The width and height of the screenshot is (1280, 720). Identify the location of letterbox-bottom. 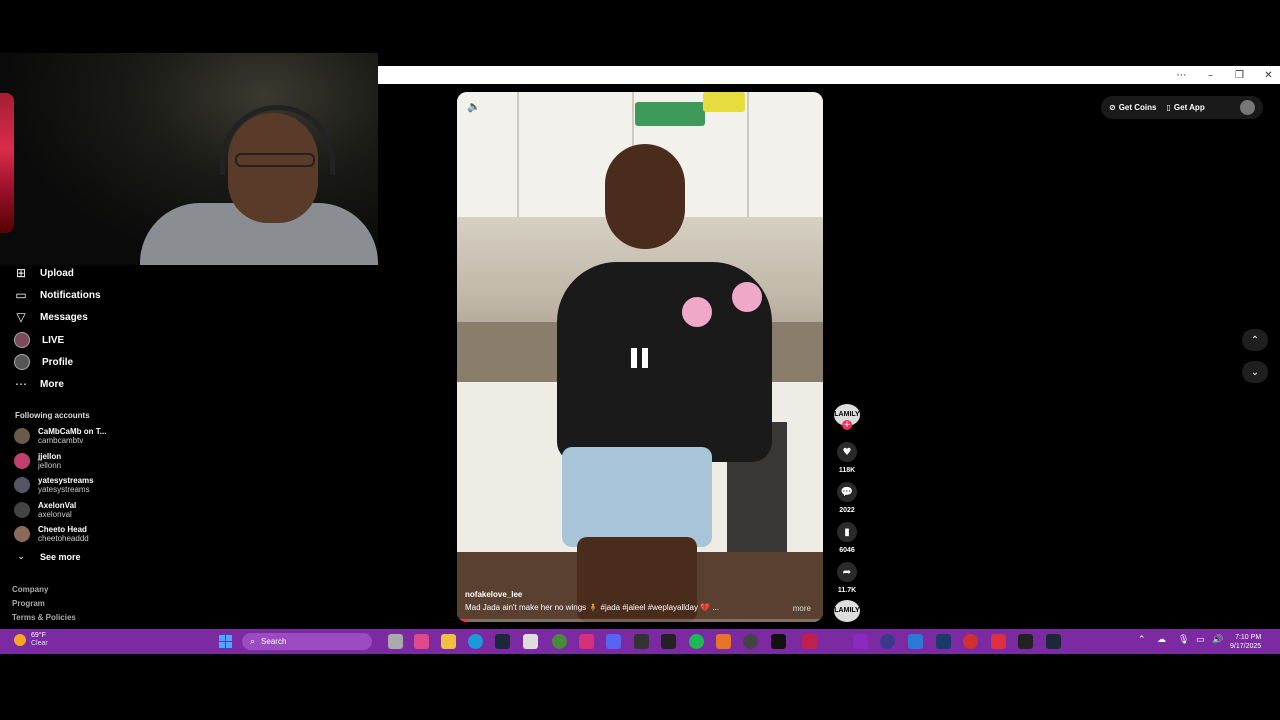
(640, 687).